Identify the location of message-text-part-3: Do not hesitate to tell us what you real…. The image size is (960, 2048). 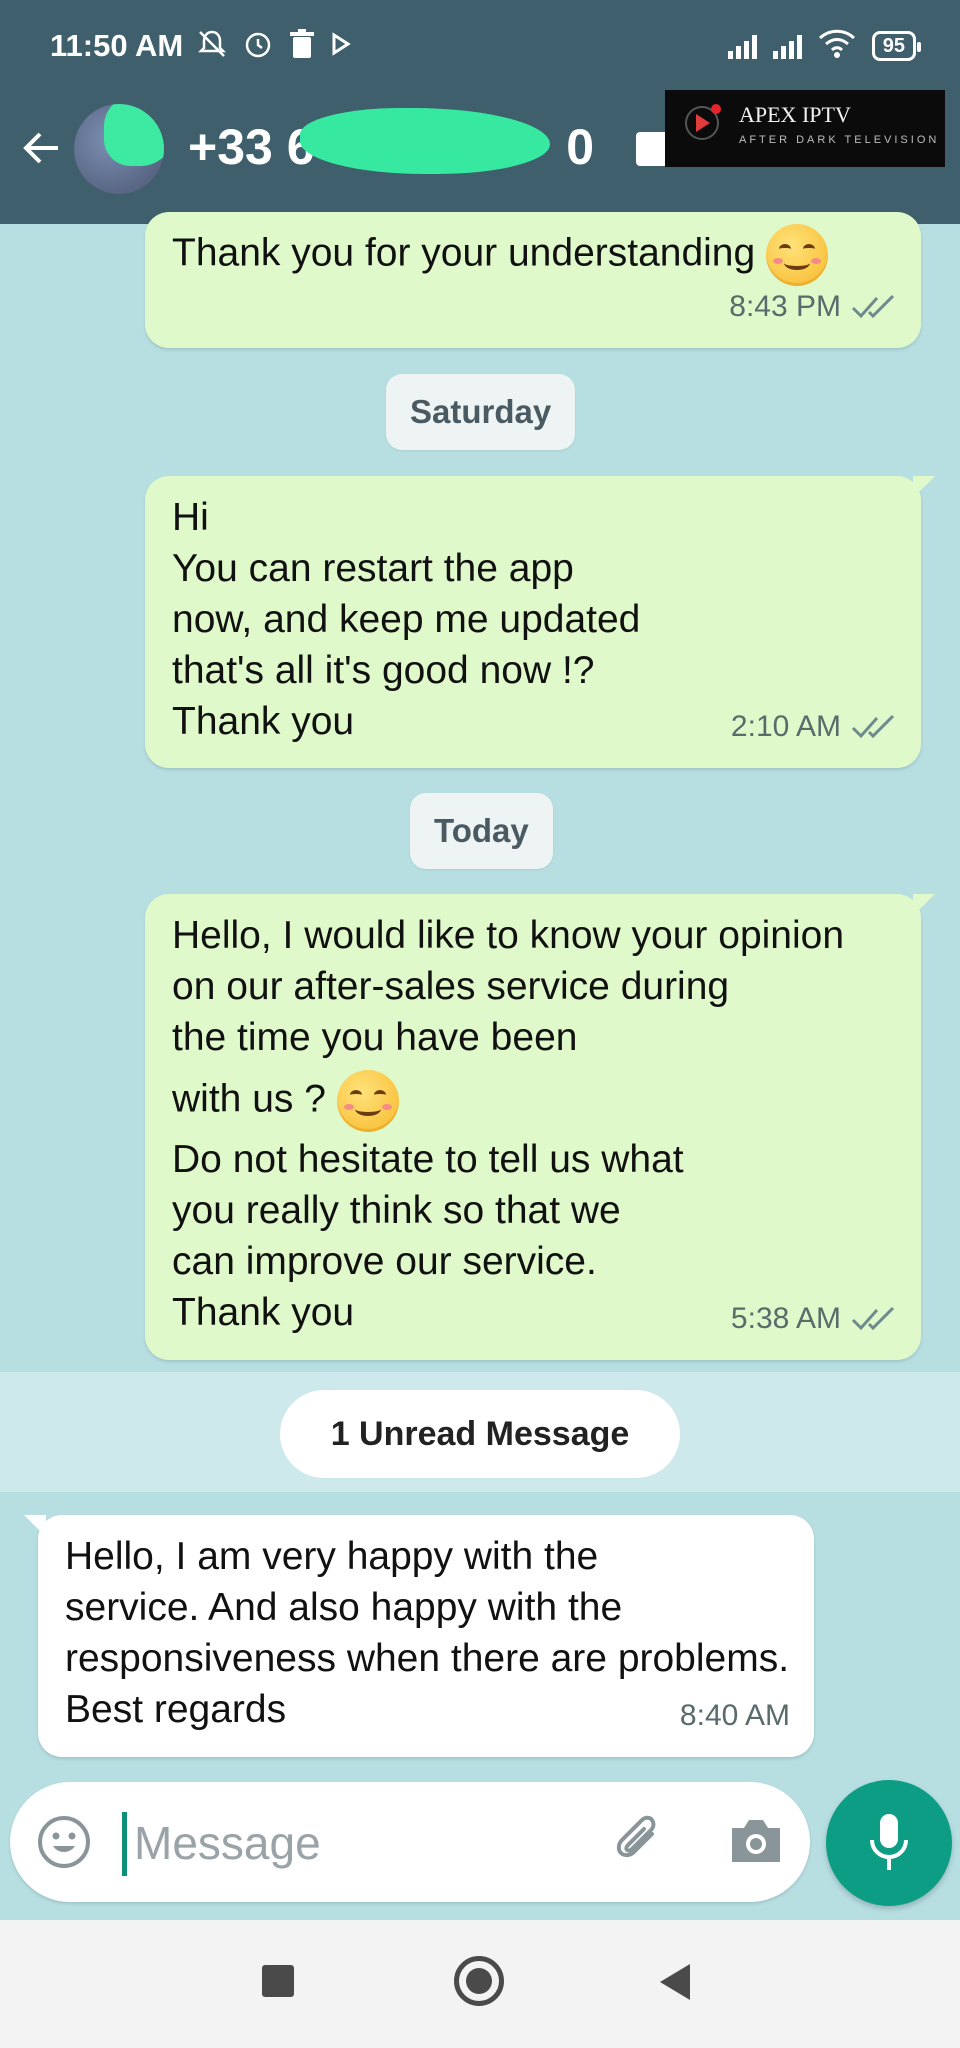
(428, 1236).